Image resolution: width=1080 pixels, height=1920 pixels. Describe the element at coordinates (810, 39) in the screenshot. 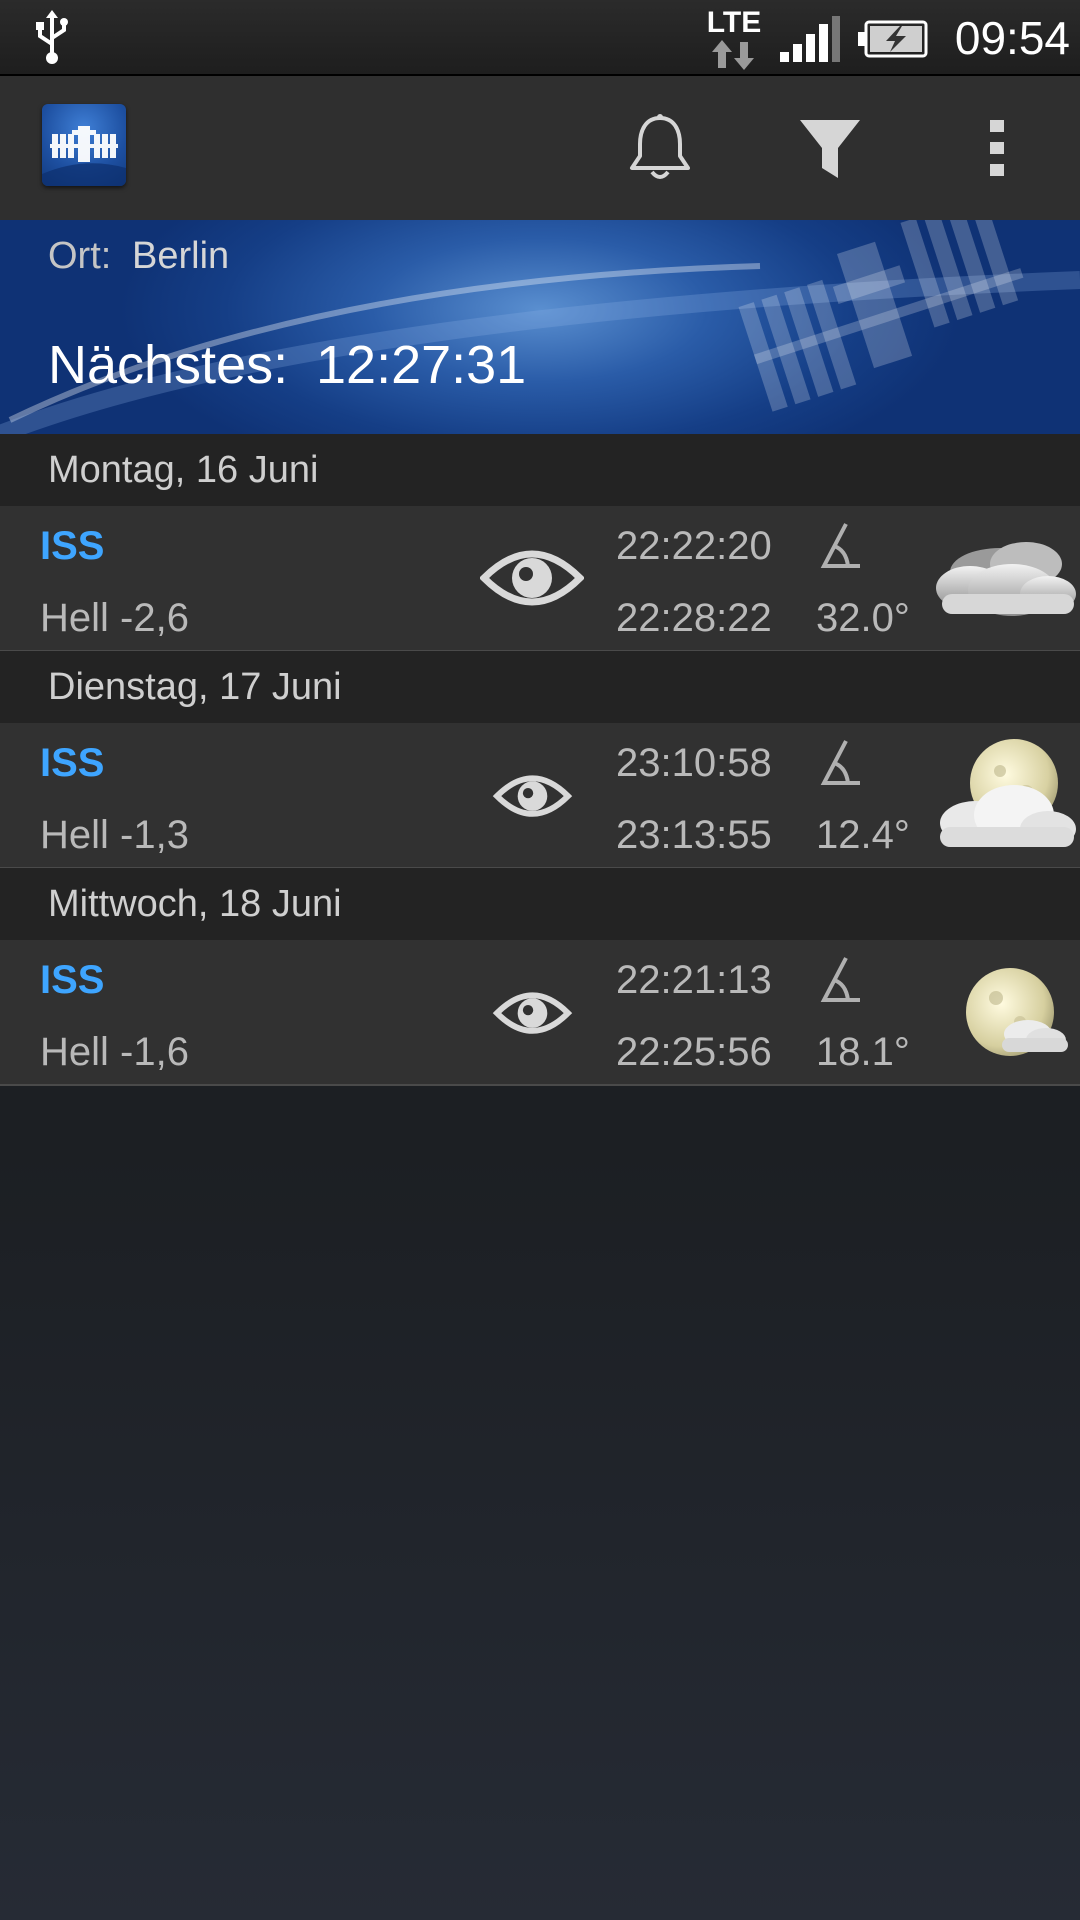

I see `signal-icon` at that location.